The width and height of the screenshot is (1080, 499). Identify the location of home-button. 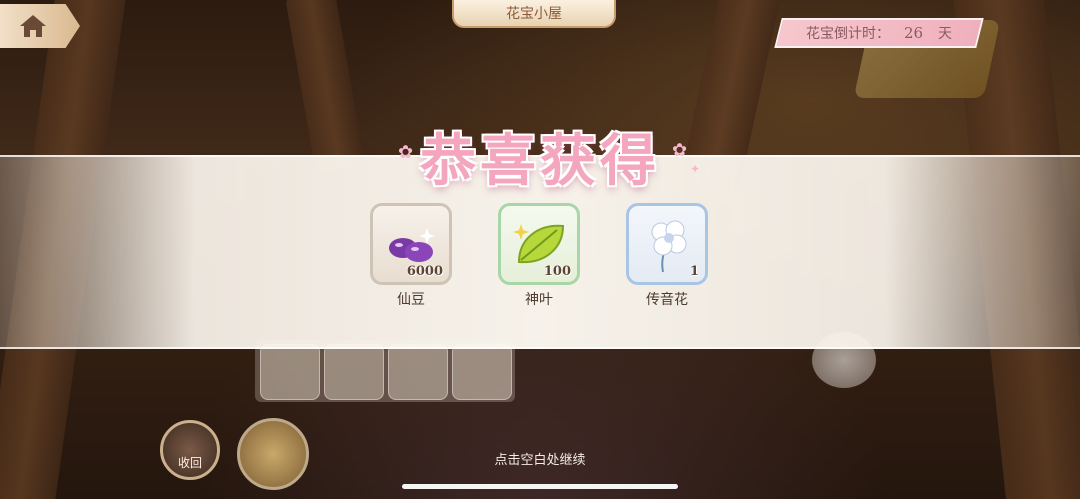
(40, 26).